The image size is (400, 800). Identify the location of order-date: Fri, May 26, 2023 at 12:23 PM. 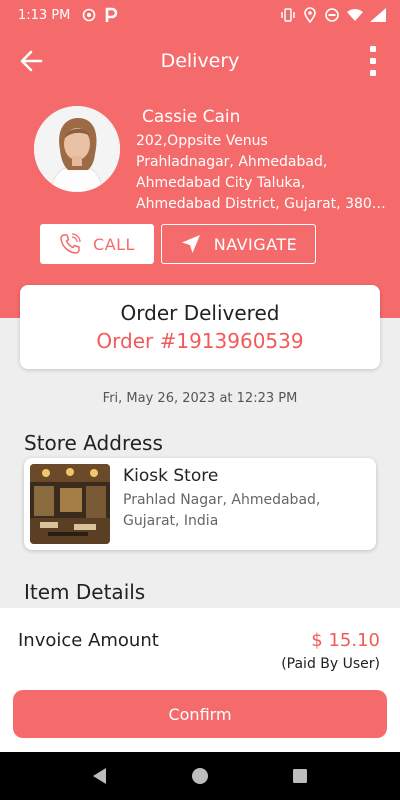
(200, 398).